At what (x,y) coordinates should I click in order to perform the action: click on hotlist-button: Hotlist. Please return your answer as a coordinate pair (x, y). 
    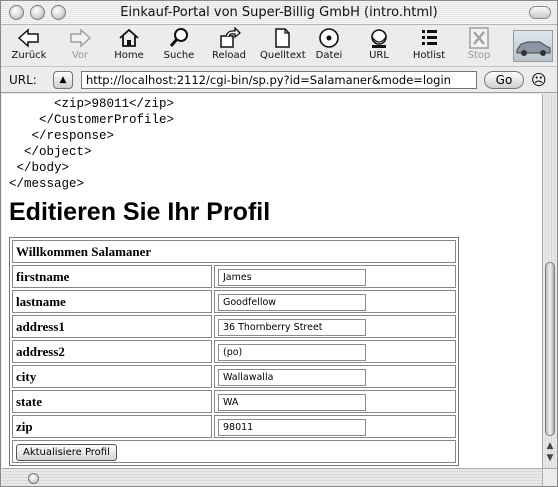
    Looking at the image, I should click on (429, 46).